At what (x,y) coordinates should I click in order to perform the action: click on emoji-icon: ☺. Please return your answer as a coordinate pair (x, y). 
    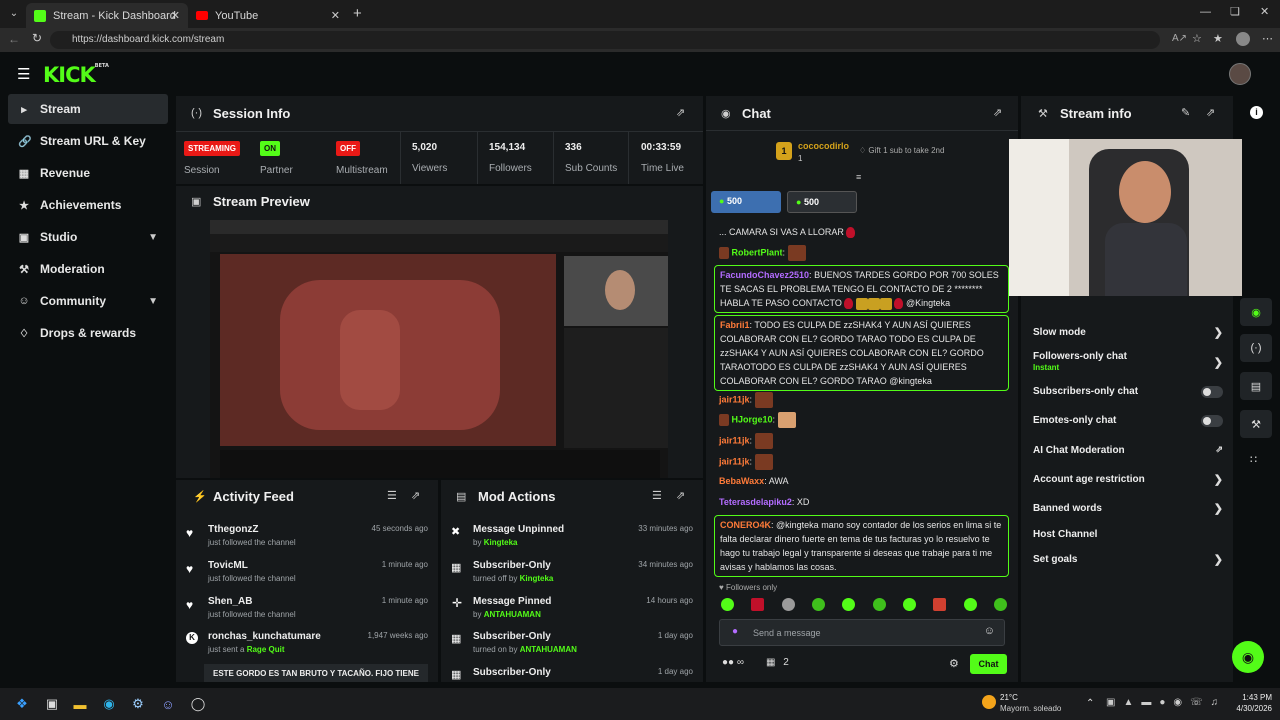
    Looking at the image, I should click on (989, 631).